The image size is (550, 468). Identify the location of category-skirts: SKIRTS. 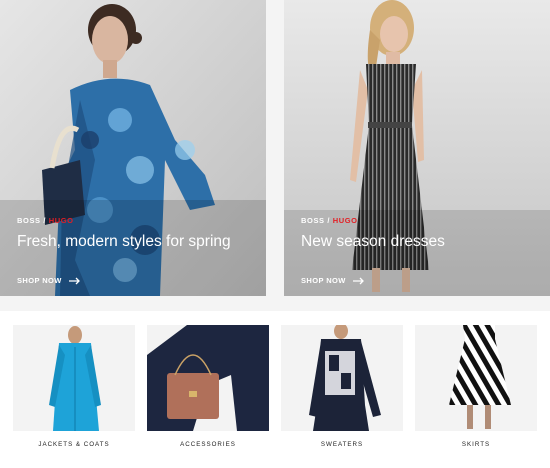
(476, 386).